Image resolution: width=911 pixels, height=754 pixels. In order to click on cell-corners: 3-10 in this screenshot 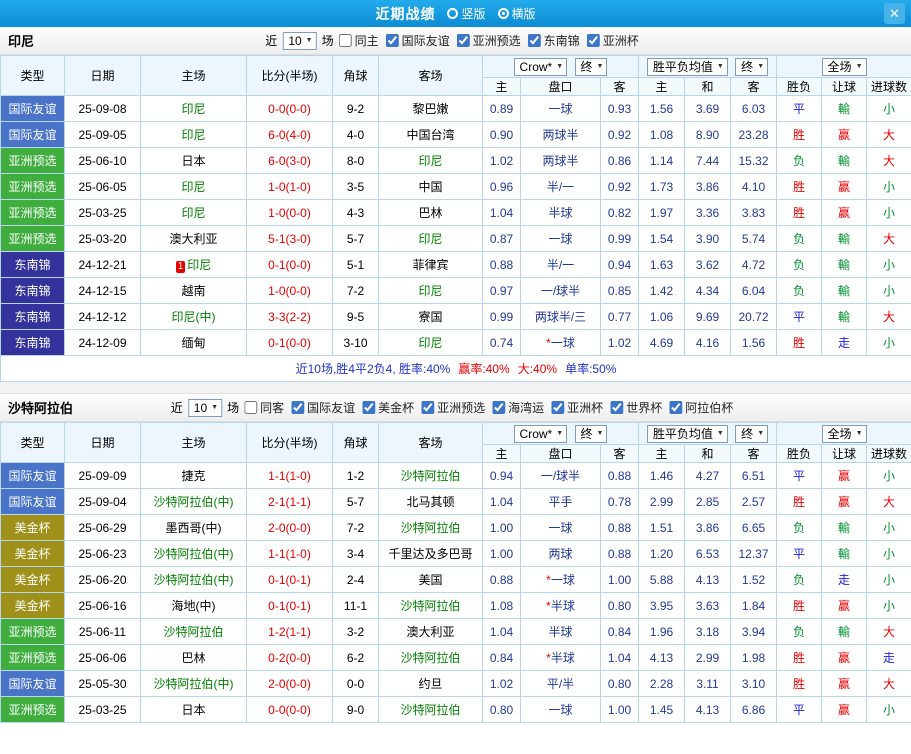, I will do `click(355, 342)`.